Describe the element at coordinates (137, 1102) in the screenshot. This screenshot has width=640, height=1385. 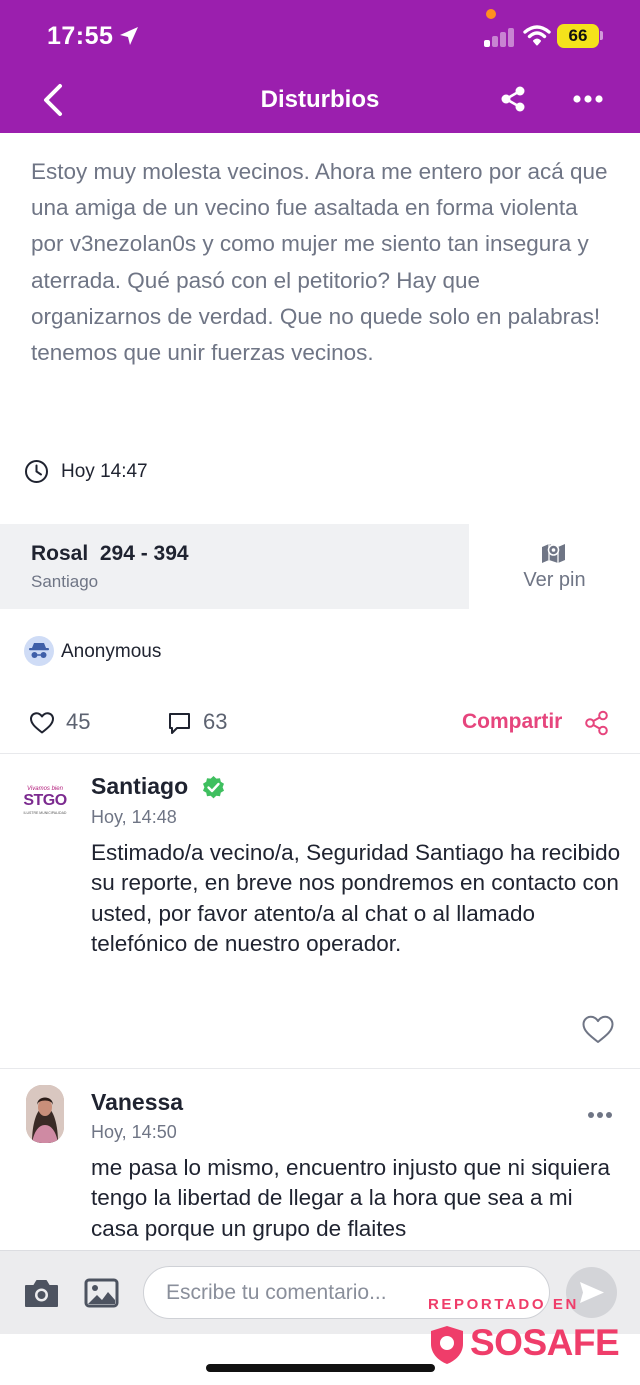
I see `comment-author: Vanessa` at that location.